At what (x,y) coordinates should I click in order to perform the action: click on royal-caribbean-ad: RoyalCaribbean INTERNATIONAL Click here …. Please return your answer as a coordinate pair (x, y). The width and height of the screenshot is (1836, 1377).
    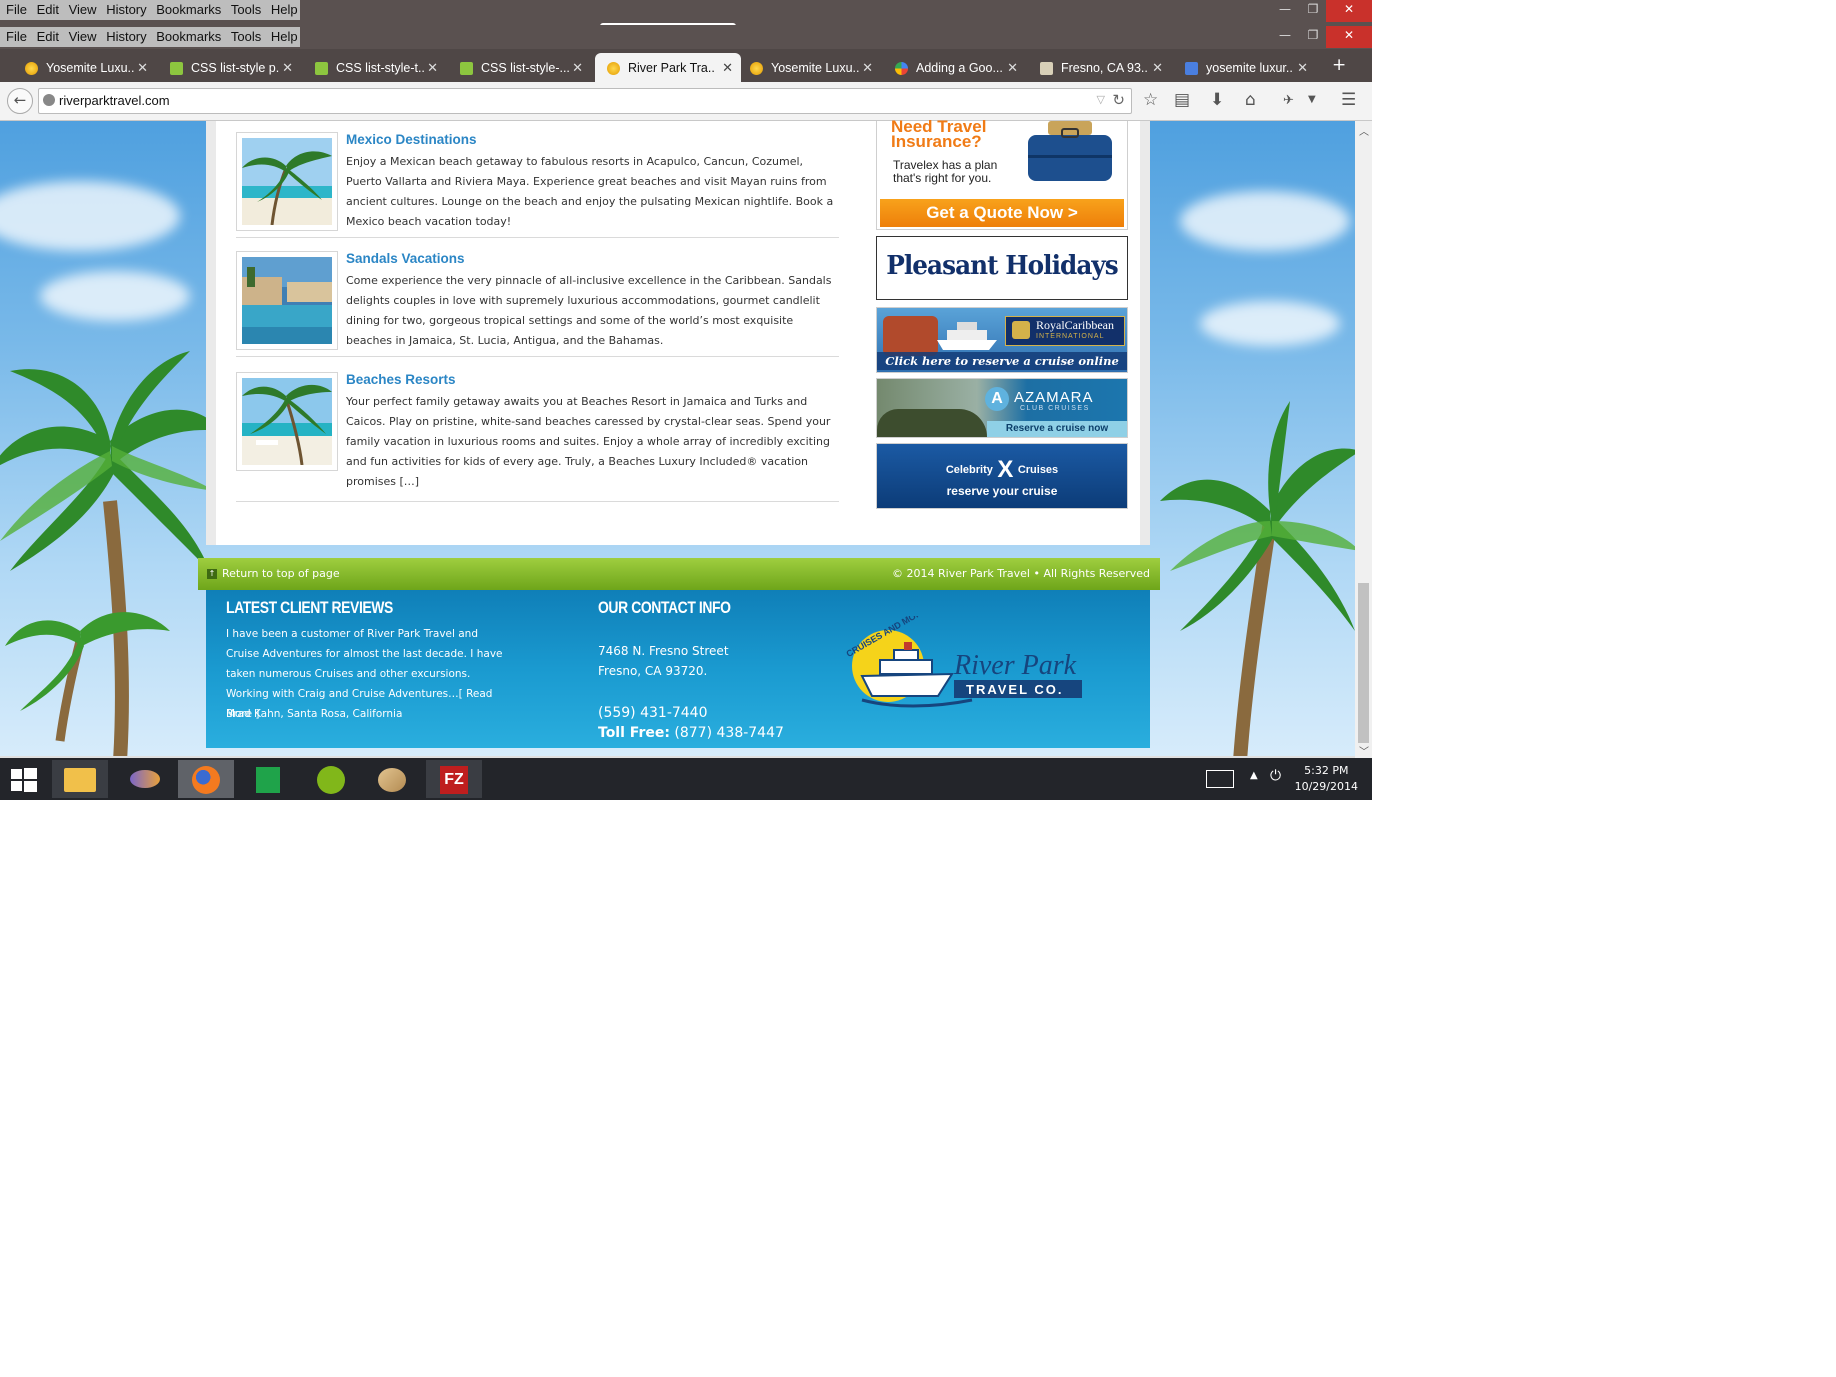
    Looking at the image, I should click on (1002, 340).